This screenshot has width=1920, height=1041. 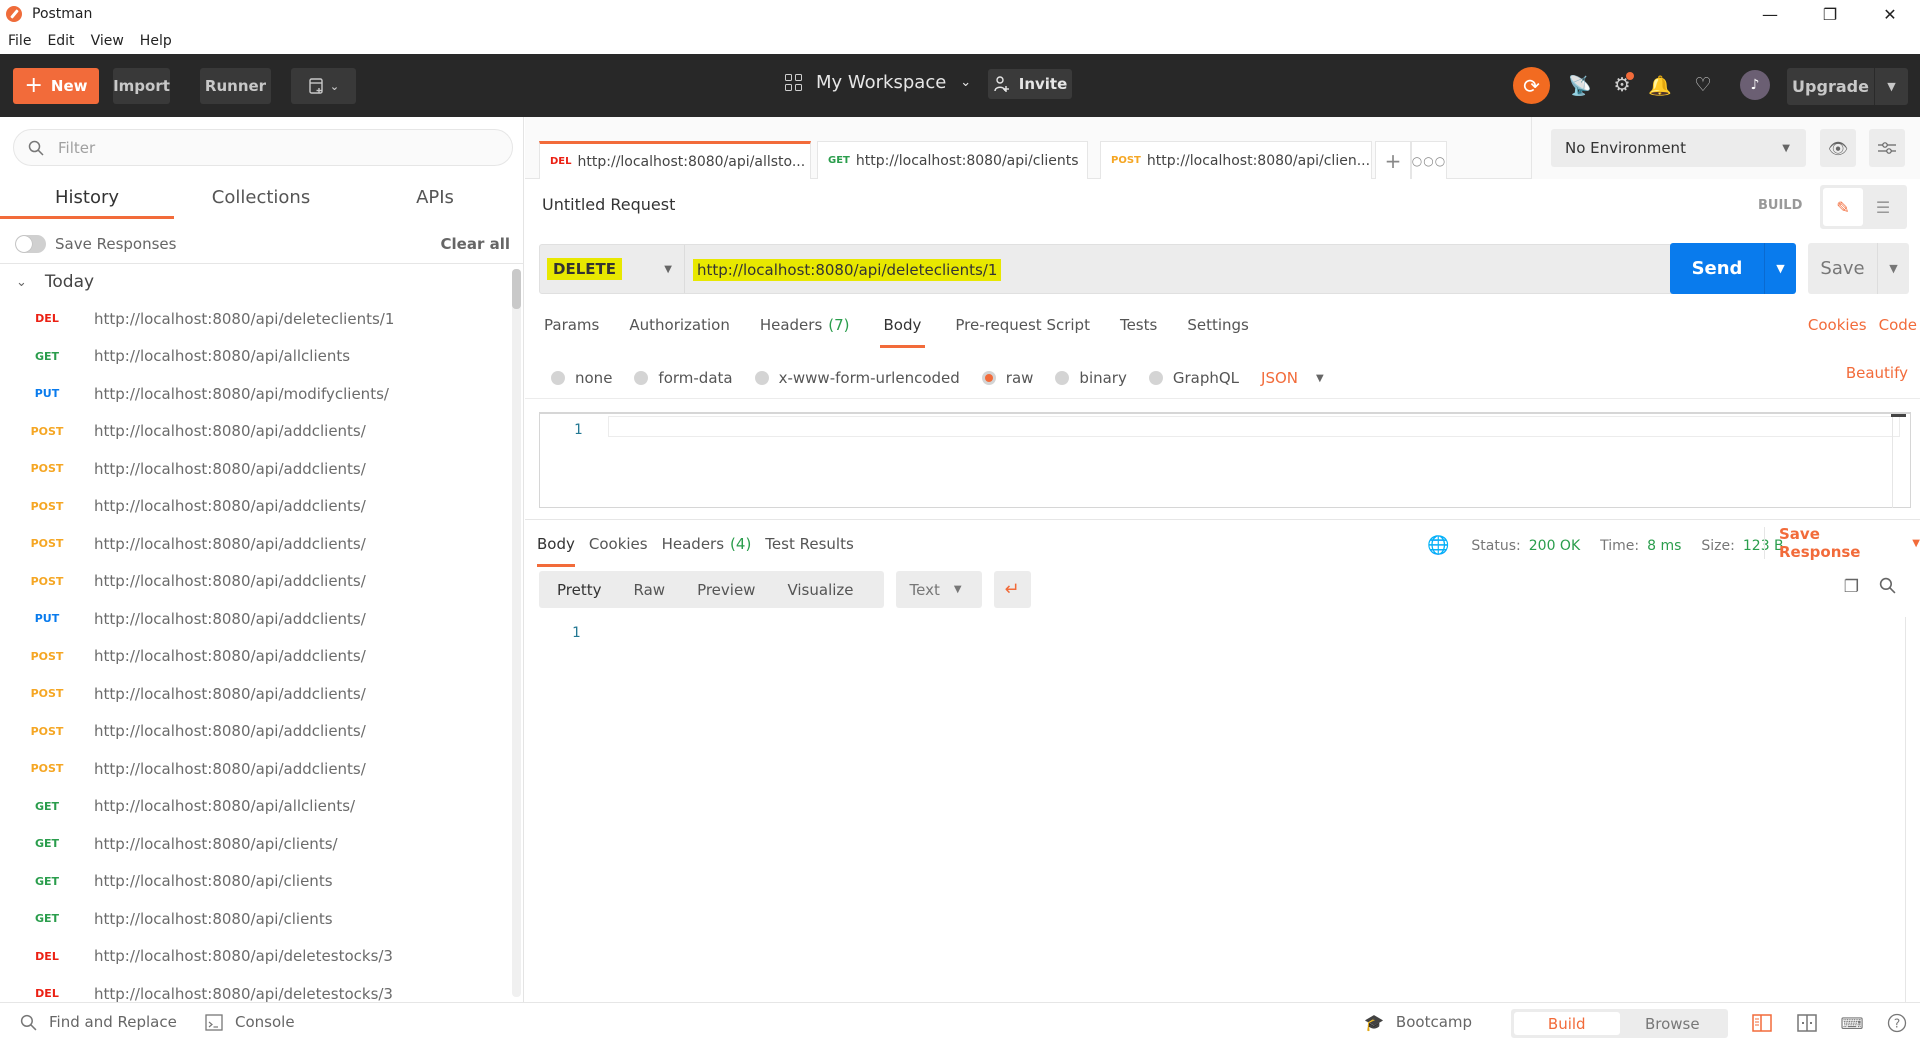 What do you see at coordinates (1703, 85) in the screenshot?
I see `favorites-button: ♡` at bounding box center [1703, 85].